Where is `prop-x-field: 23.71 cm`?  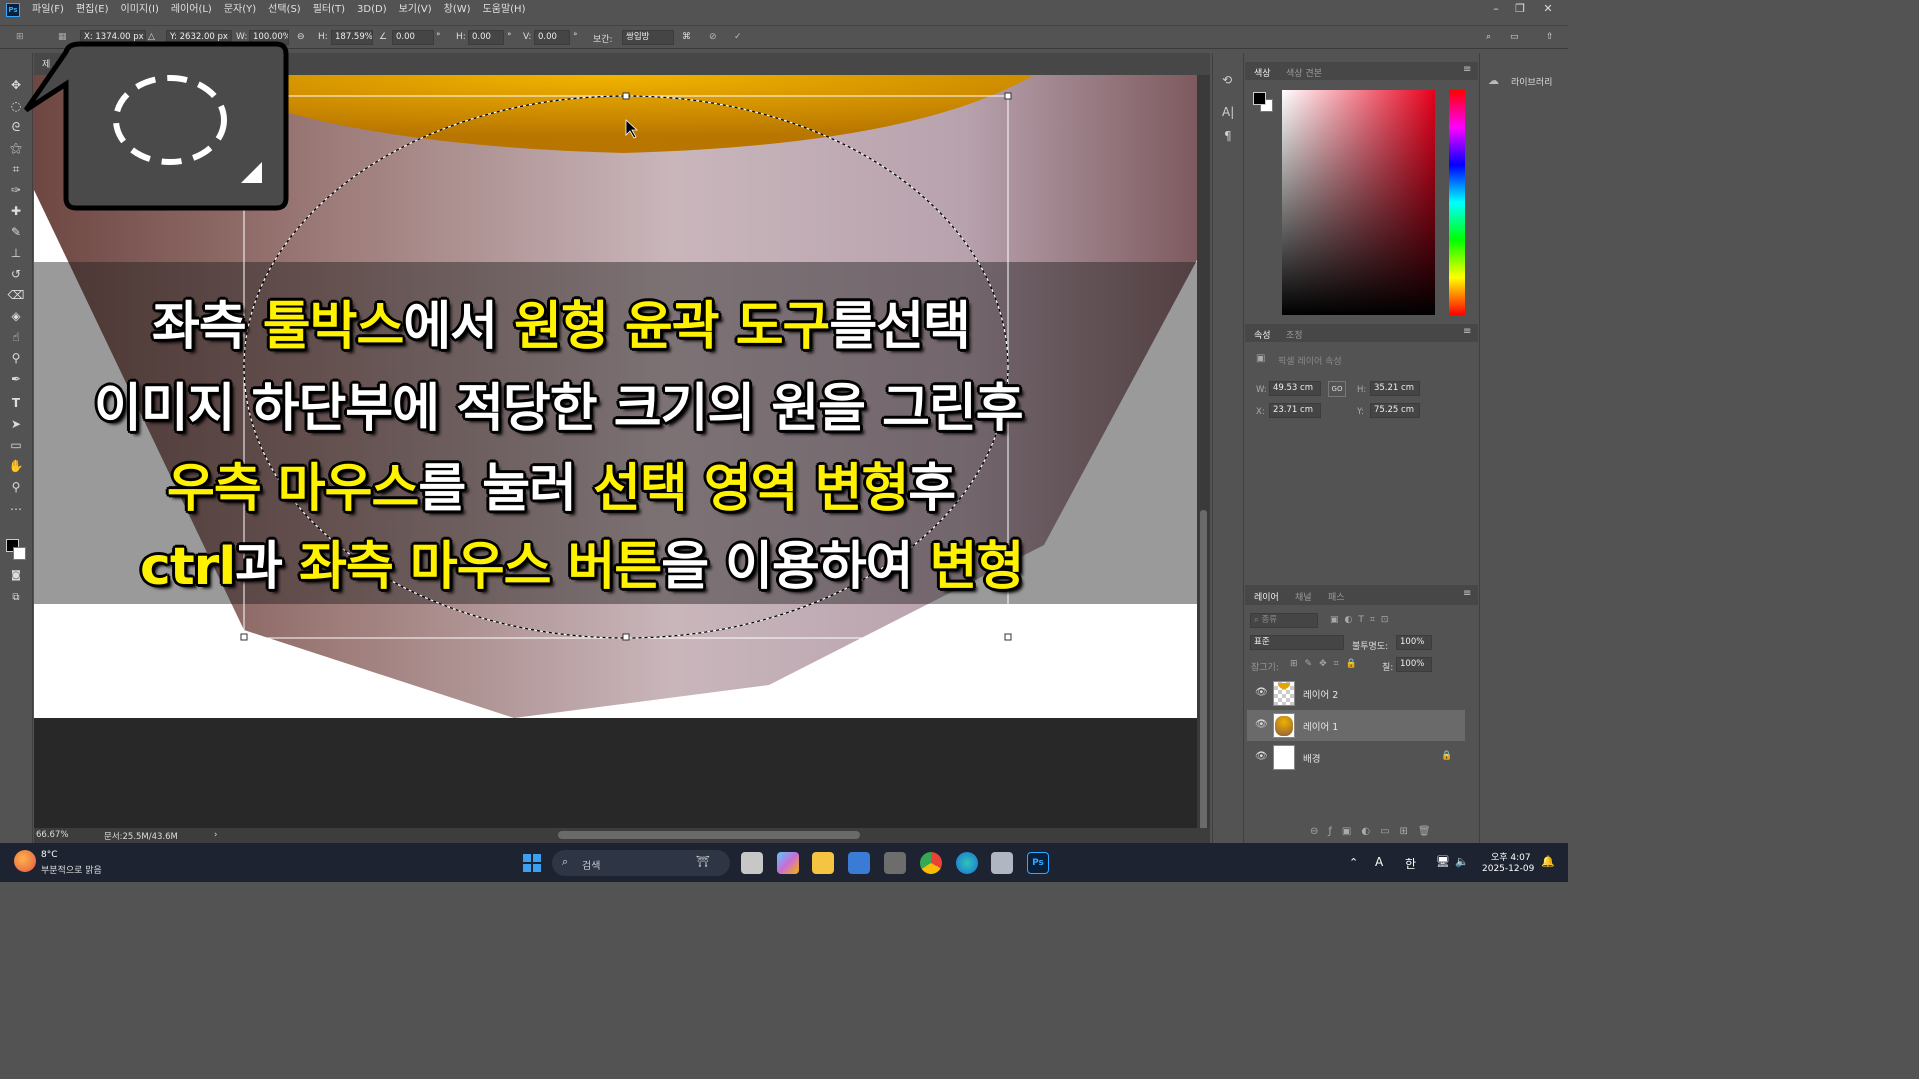
prop-x-field: 23.71 cm is located at coordinates (1295, 410).